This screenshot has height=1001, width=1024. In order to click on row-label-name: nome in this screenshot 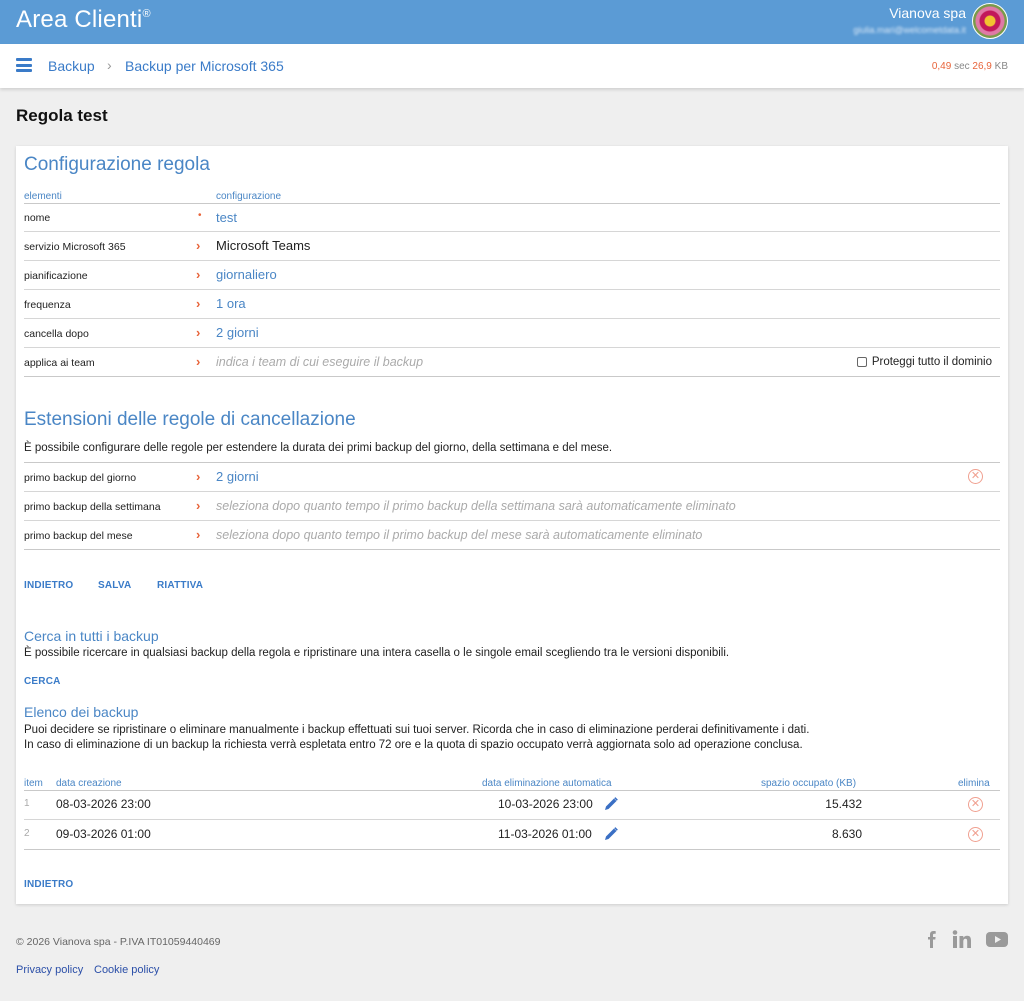, I will do `click(37, 218)`.